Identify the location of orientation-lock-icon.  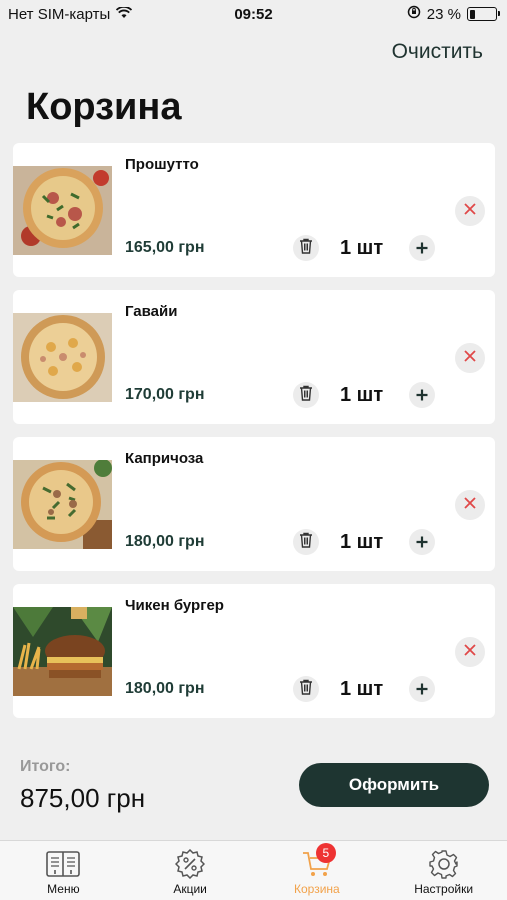
(414, 14).